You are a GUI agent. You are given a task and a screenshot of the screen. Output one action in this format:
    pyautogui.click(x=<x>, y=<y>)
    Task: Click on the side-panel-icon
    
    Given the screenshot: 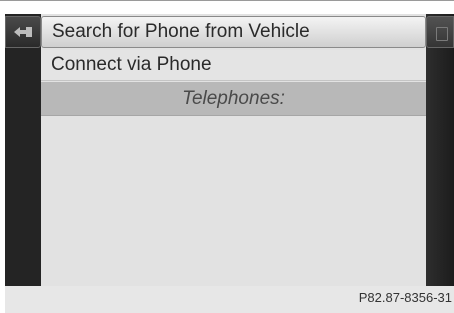 What is the action you would take?
    pyautogui.click(x=440, y=32)
    